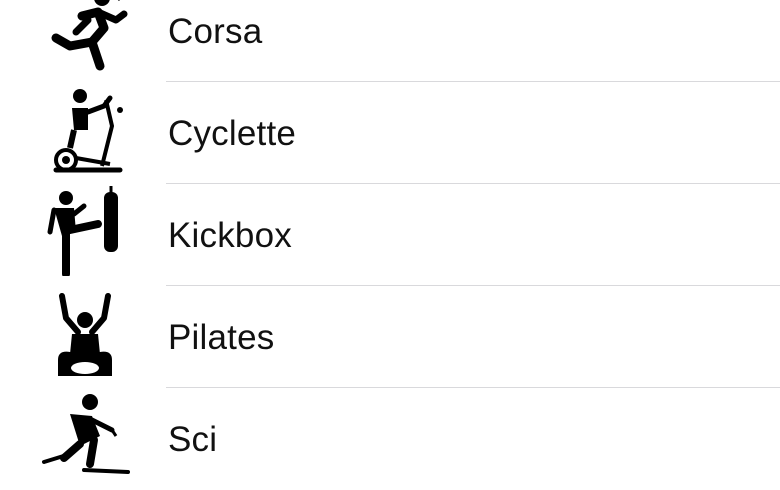 The image size is (780, 490). I want to click on workout-label: Pilates, so click(221, 337).